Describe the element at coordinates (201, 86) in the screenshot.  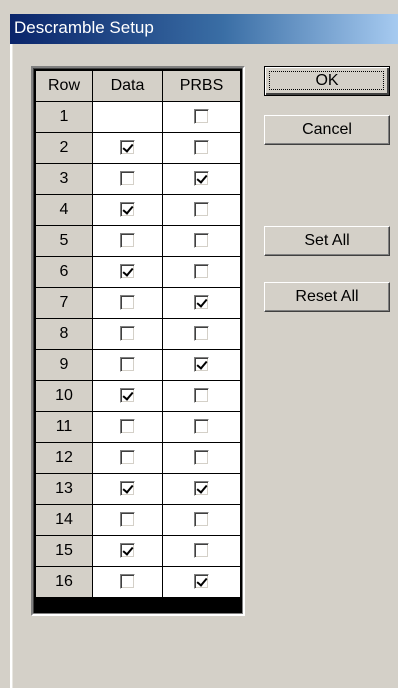
I see `column-header-prbs: PRBS` at that location.